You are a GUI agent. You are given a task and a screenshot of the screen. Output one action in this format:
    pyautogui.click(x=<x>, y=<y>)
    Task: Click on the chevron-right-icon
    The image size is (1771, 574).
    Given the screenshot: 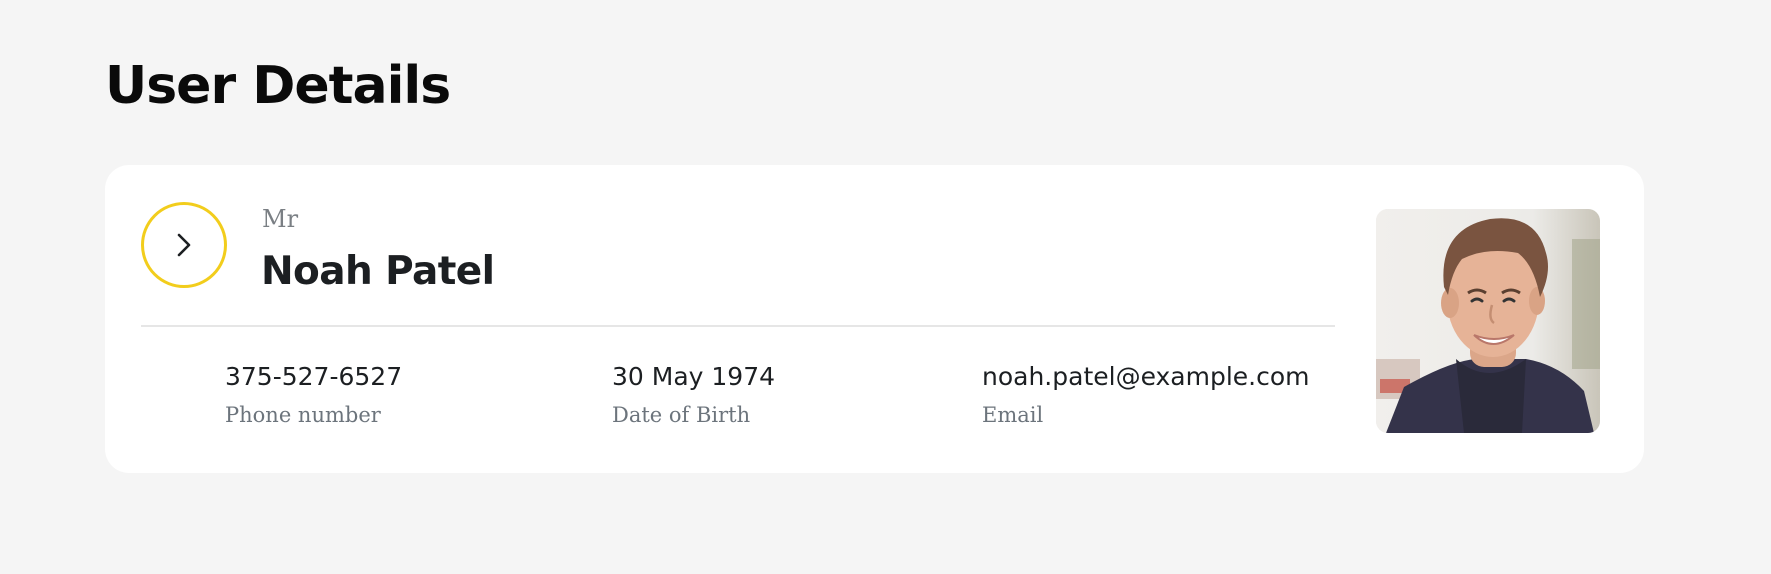 What is the action you would take?
    pyautogui.click(x=184, y=245)
    